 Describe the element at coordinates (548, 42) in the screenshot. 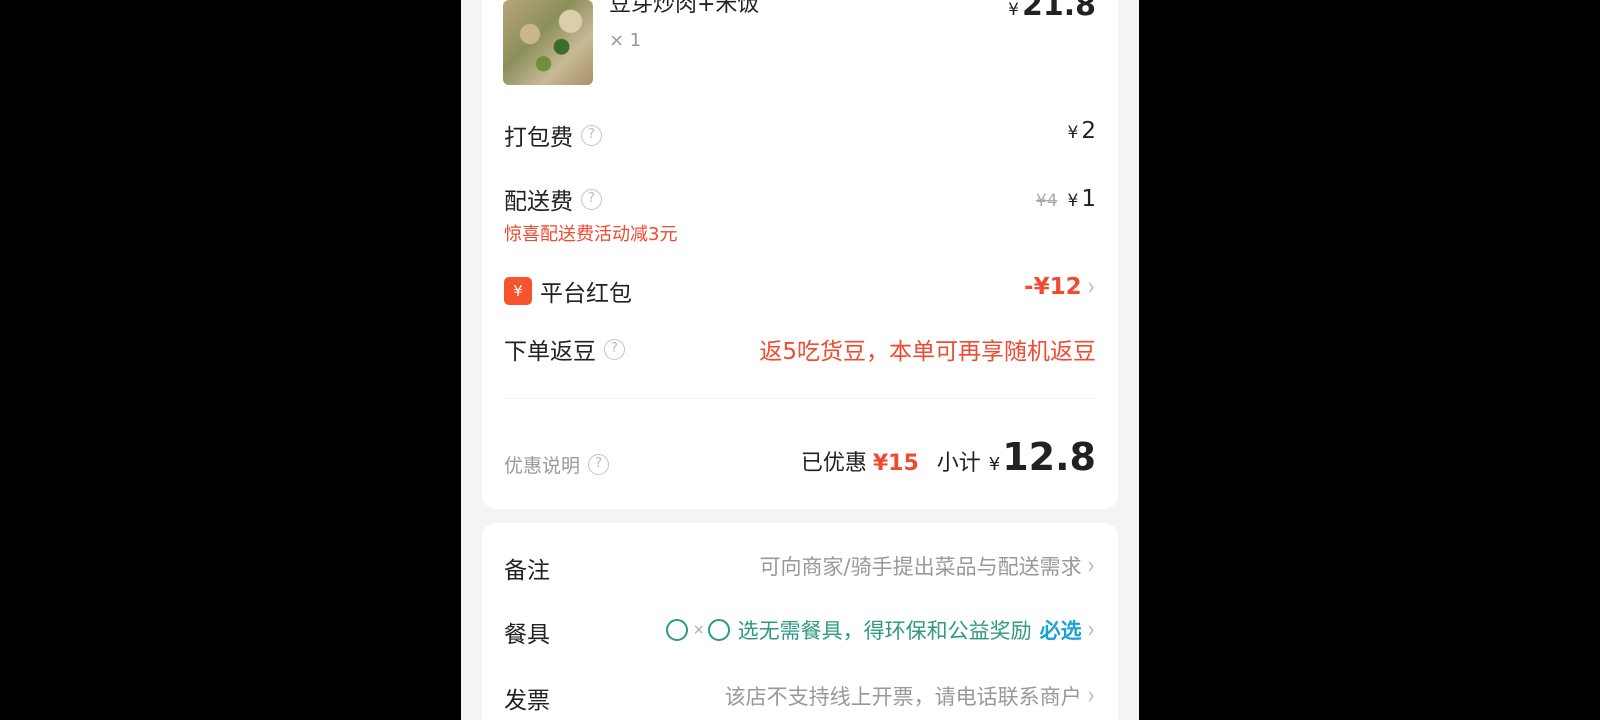

I see `dish-image` at that location.